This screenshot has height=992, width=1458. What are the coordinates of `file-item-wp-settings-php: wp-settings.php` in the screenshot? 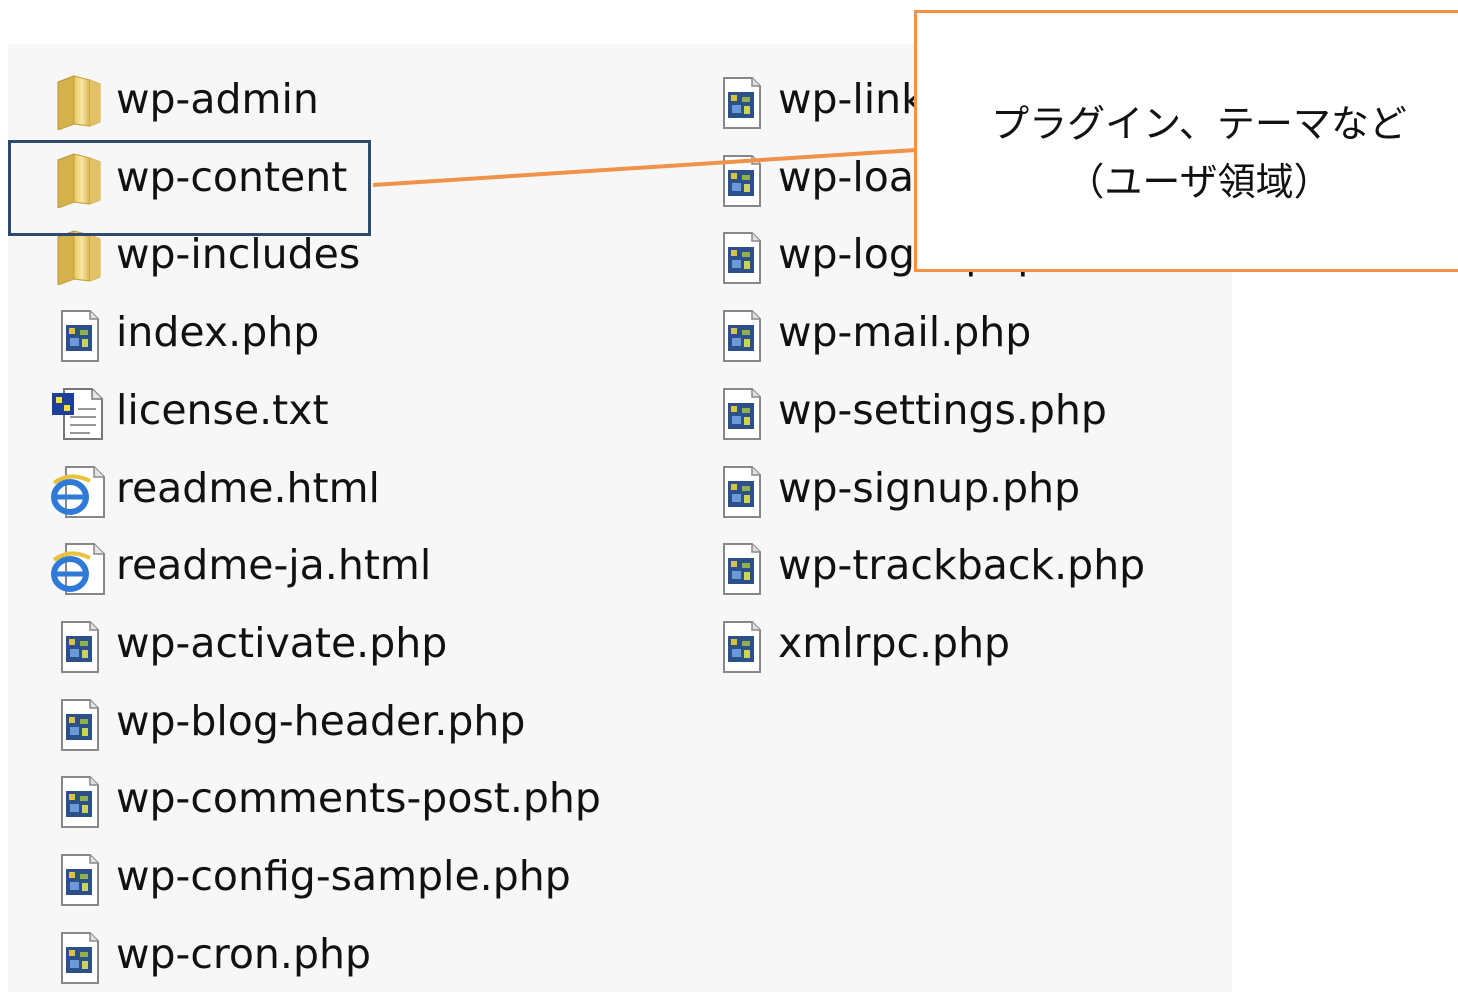 It's located at (992, 411).